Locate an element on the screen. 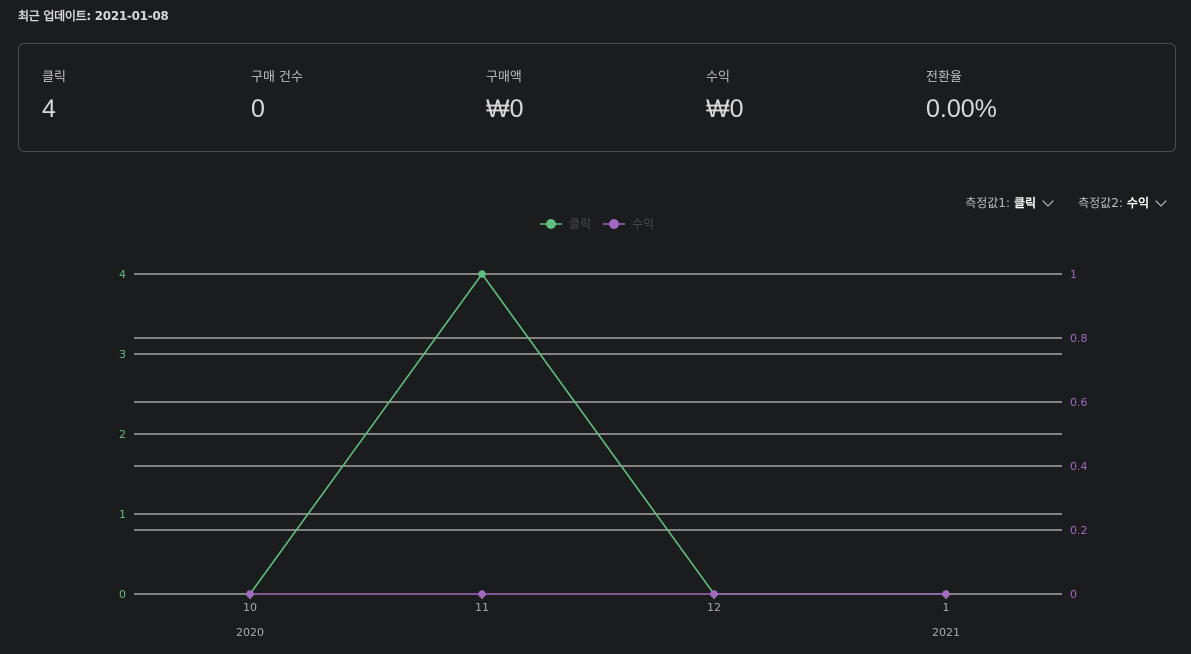  legend-label: 수익 is located at coordinates (643, 224).